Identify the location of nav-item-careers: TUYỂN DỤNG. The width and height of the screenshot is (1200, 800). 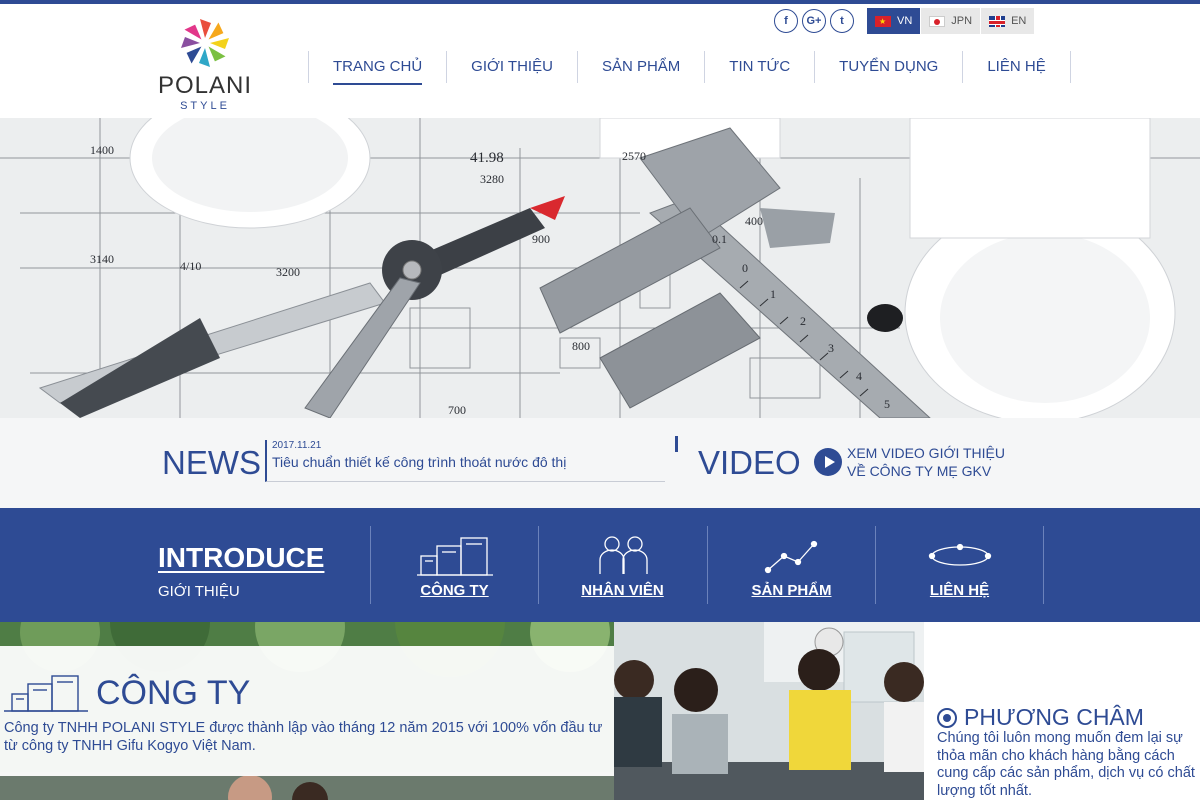
(888, 67).